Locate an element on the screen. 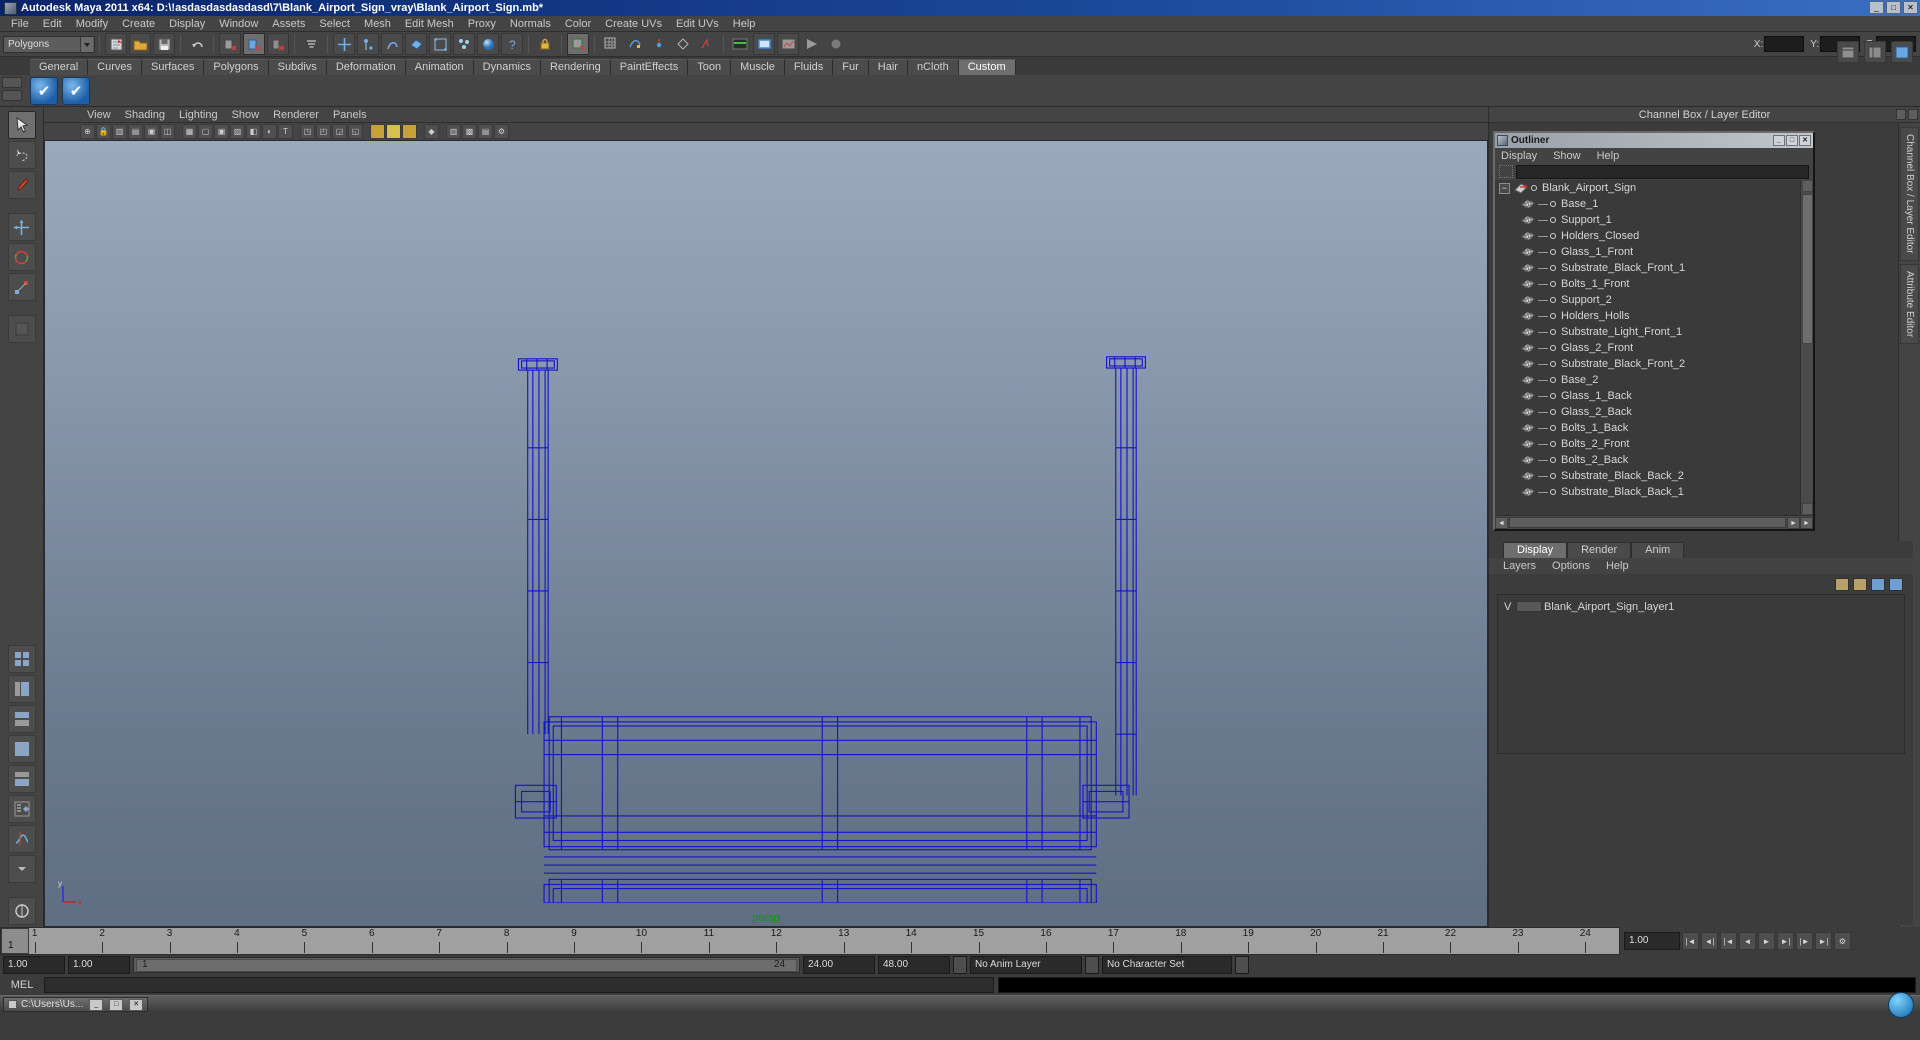 The width and height of the screenshot is (1920, 1040). point-component-icon is located at coordinates (368, 44).